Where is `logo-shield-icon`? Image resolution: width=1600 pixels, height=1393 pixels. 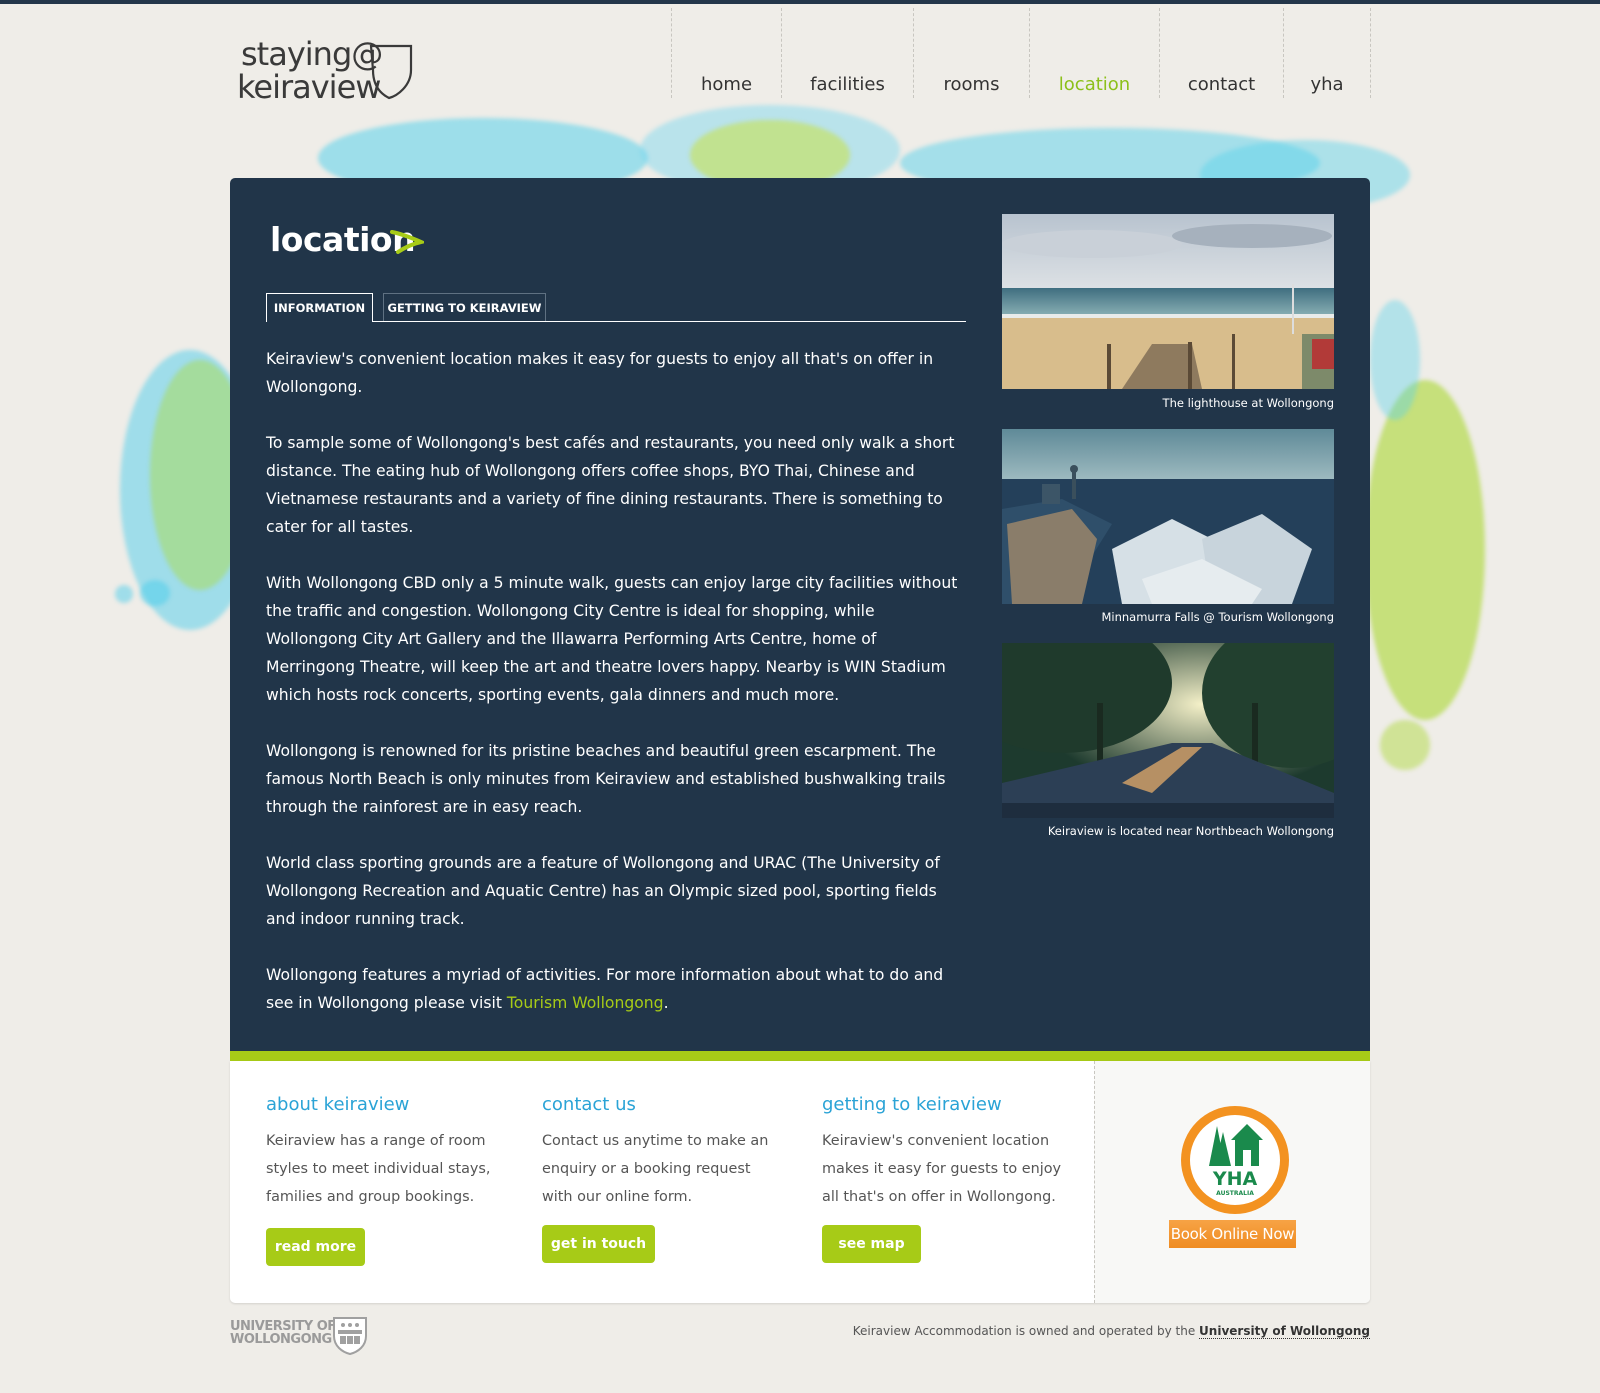
logo-shield-icon is located at coordinates (391, 72).